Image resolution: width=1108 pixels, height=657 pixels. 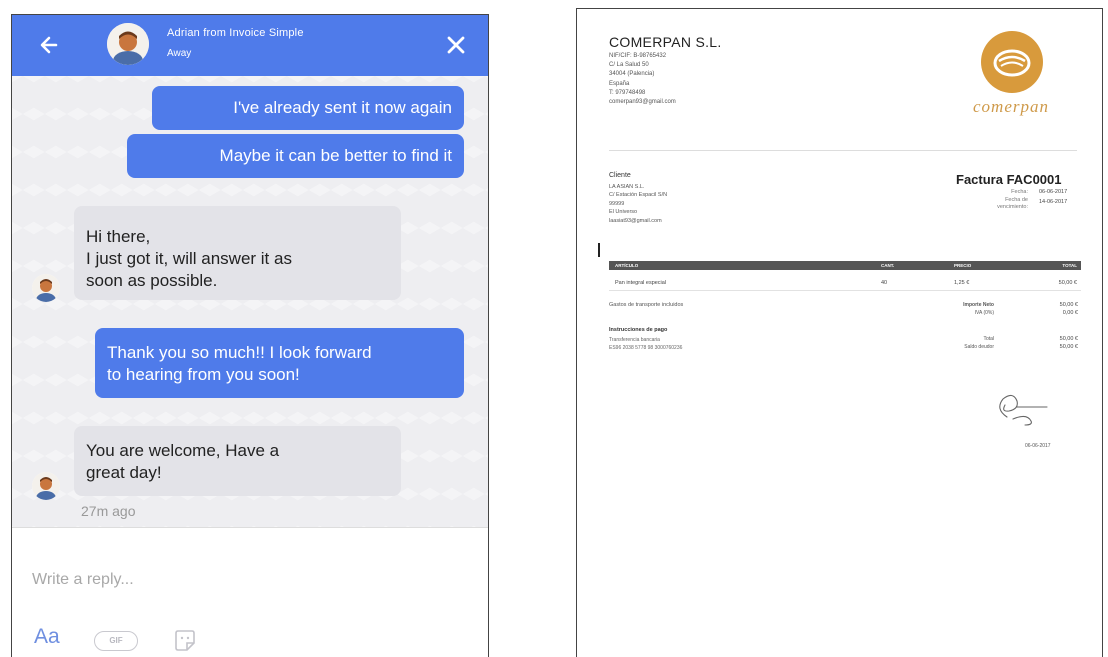 I want to click on cell-price: 1,25 €, so click(x=962, y=283).